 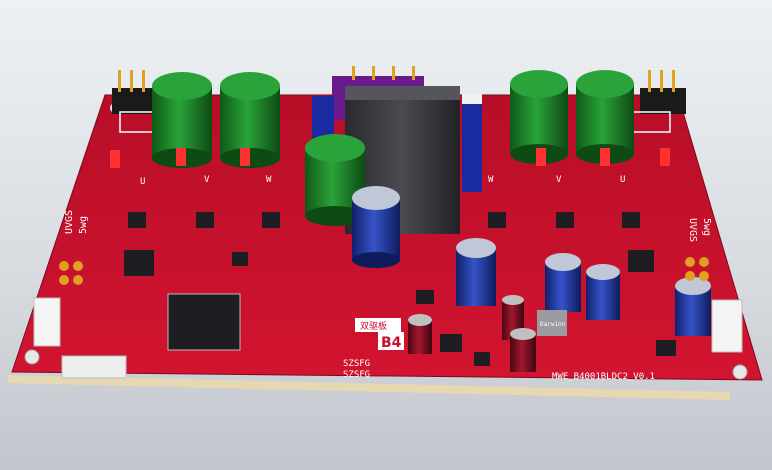 What do you see at coordinates (491, 180) in the screenshot?
I see `phase-label-right-w: W` at bounding box center [491, 180].